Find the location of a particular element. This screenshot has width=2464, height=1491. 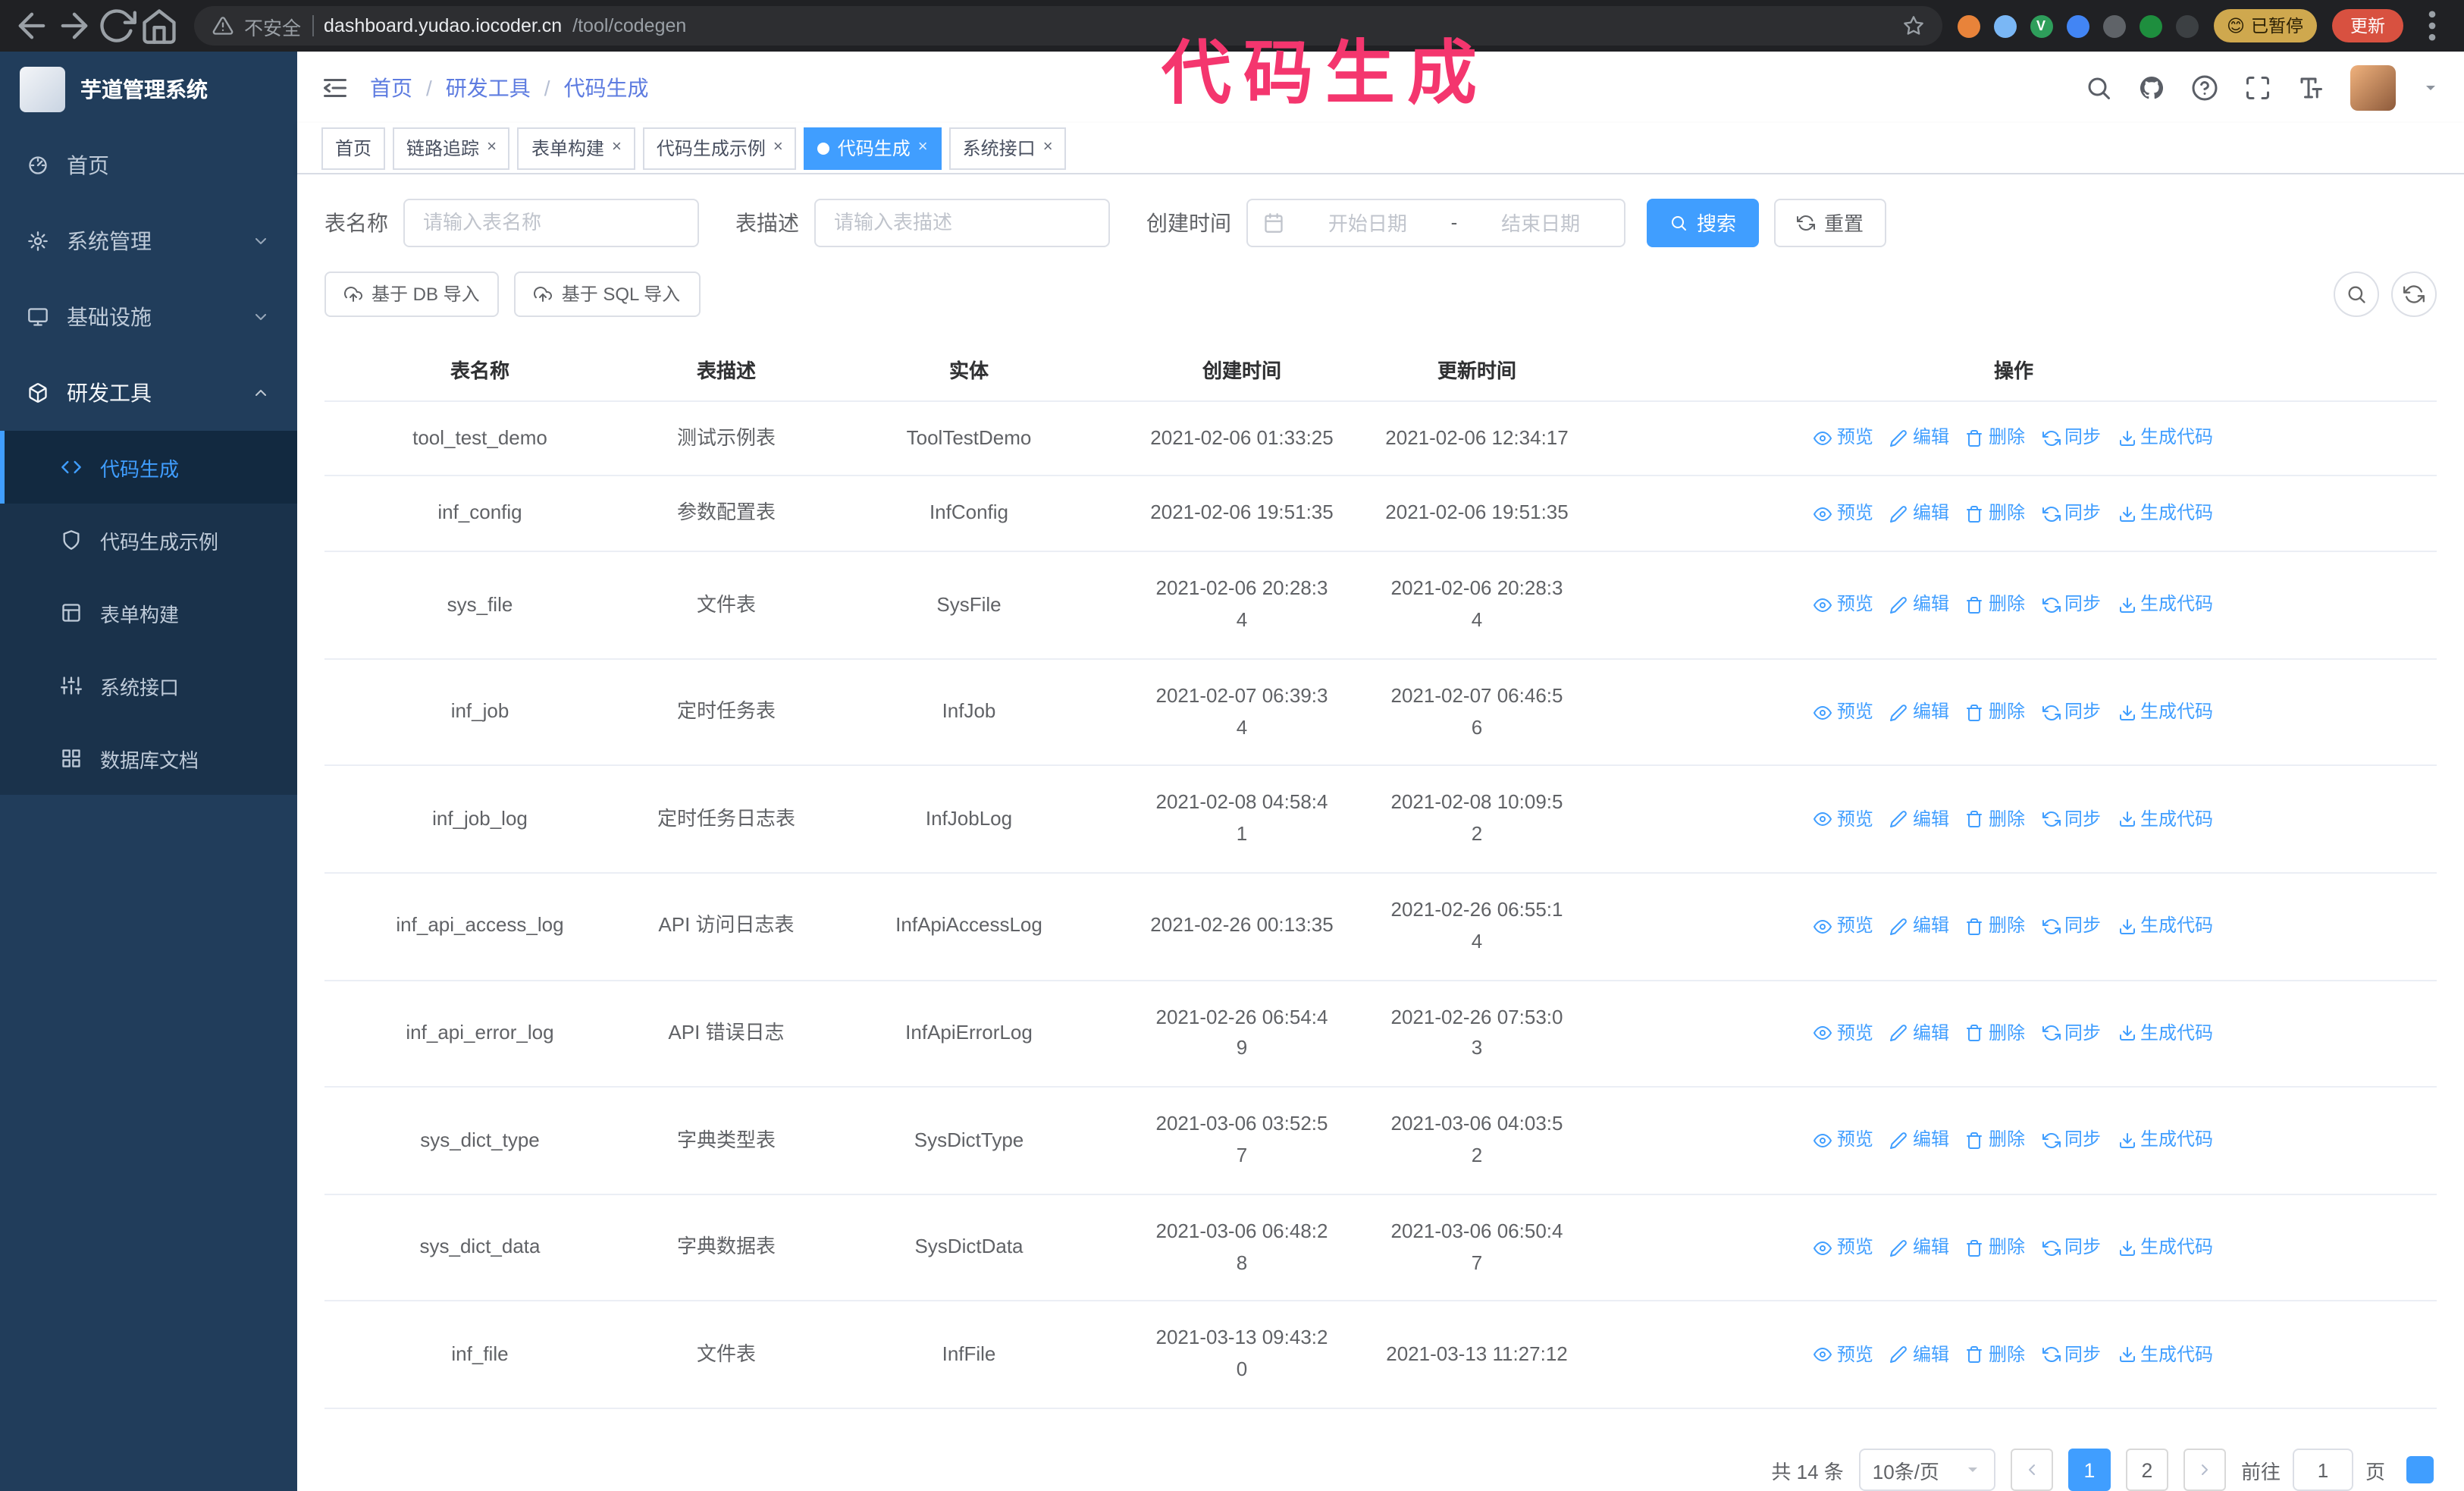

sidebar-item-system-management: 系统管理 is located at coordinates (148, 241).